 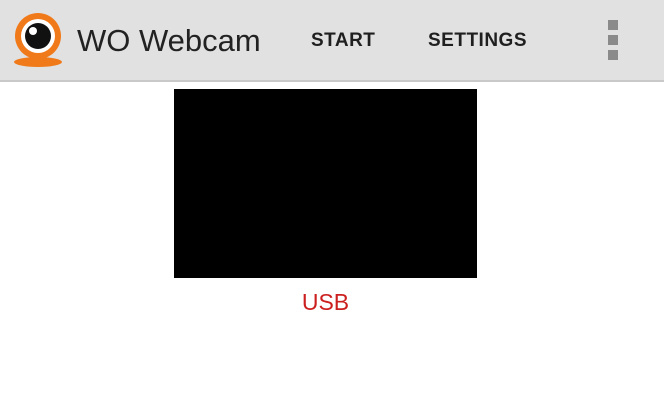 I want to click on app-title: WO Webcam, so click(x=169, y=40).